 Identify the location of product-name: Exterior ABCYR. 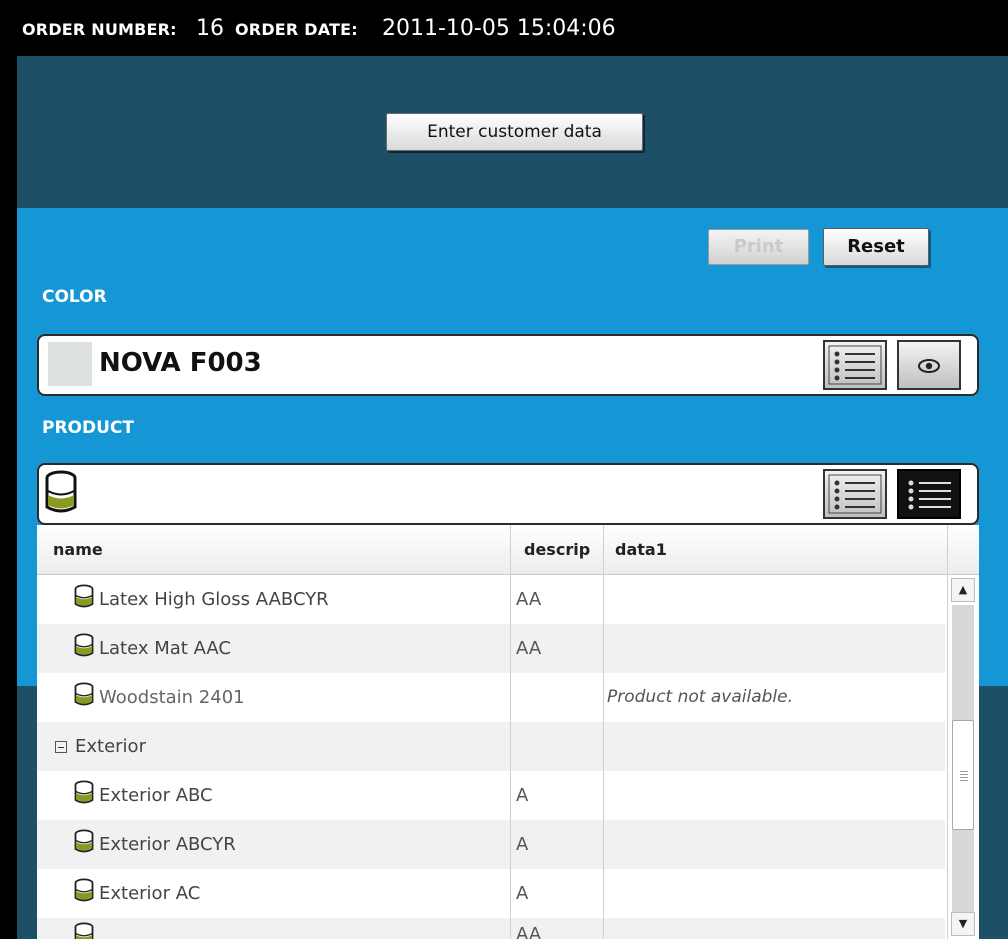
(167, 844).